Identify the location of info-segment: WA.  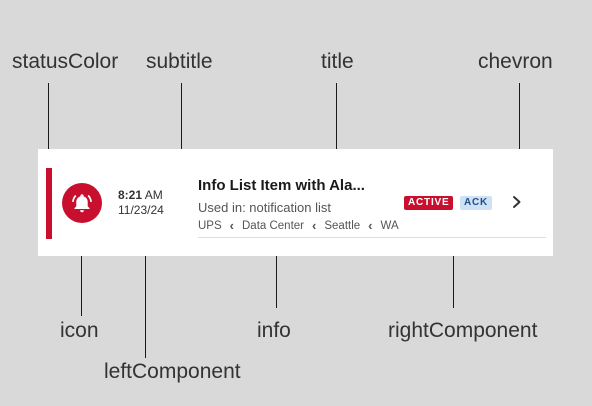
(389, 225).